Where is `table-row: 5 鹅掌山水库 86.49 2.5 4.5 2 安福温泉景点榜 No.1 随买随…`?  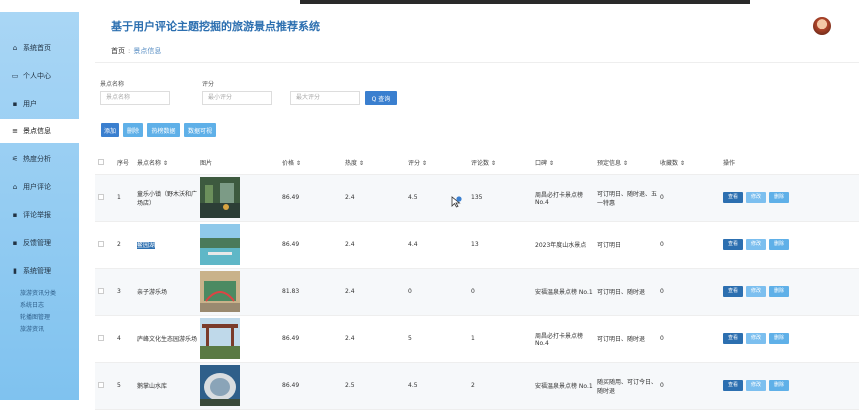 table-row: 5 鹅掌山水库 86.49 2.5 4.5 2 安福温泉景点榜 No.1 随买随… is located at coordinates (477, 386).